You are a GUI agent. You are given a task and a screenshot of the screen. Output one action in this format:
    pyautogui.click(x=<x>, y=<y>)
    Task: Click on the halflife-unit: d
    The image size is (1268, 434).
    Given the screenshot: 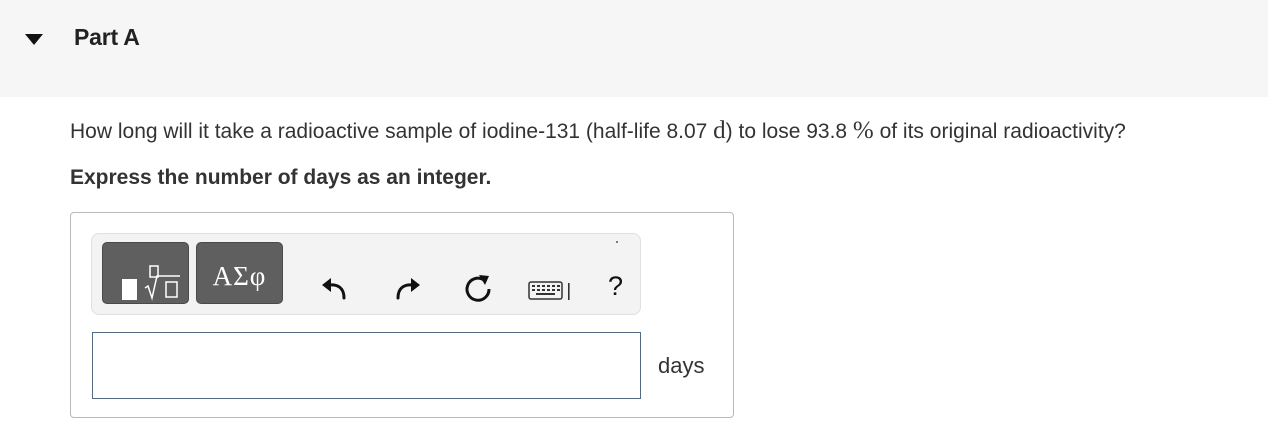 What is the action you would take?
    pyautogui.click(x=719, y=130)
    